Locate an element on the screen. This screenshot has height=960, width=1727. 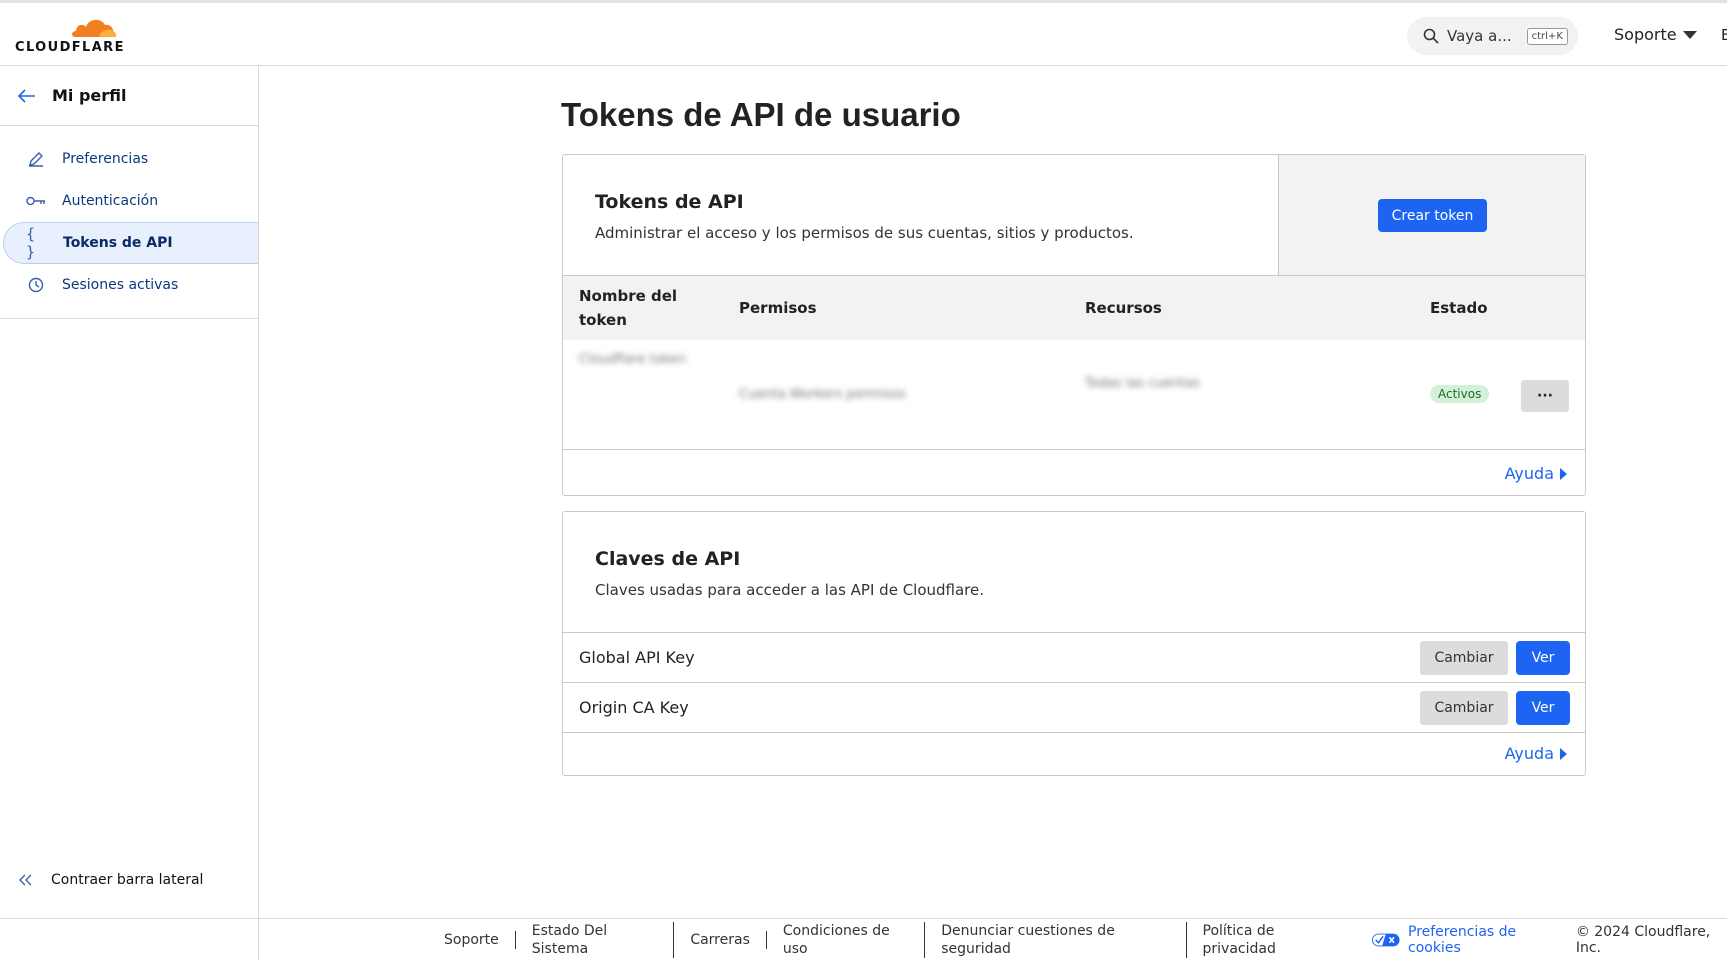
logo-text: CLOUDFLARE is located at coordinates (70, 47).